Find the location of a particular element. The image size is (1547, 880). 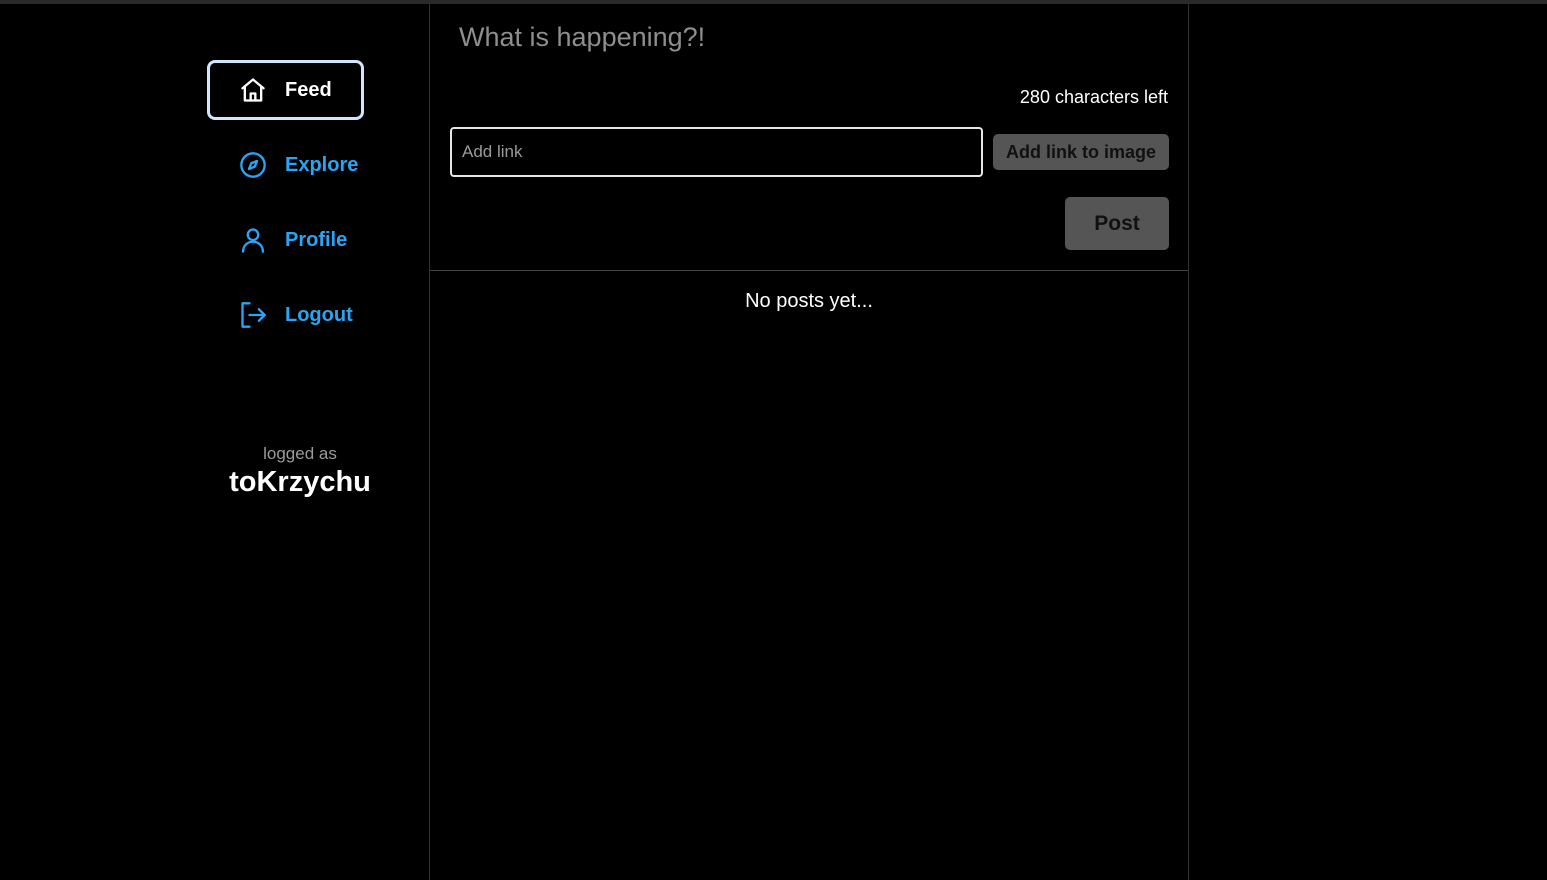

sidebar-item-logout: Logout is located at coordinates (285, 315).